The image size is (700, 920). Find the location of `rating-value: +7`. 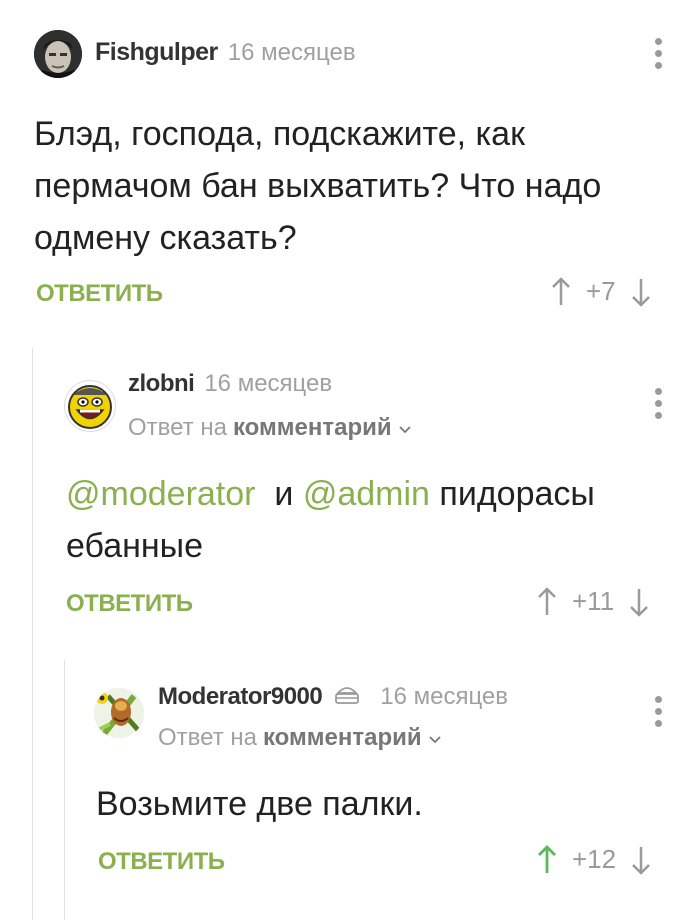

rating-value: +7 is located at coordinates (601, 291).